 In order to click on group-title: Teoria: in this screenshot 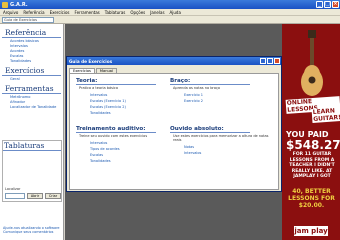, I will do `click(116, 81)`.